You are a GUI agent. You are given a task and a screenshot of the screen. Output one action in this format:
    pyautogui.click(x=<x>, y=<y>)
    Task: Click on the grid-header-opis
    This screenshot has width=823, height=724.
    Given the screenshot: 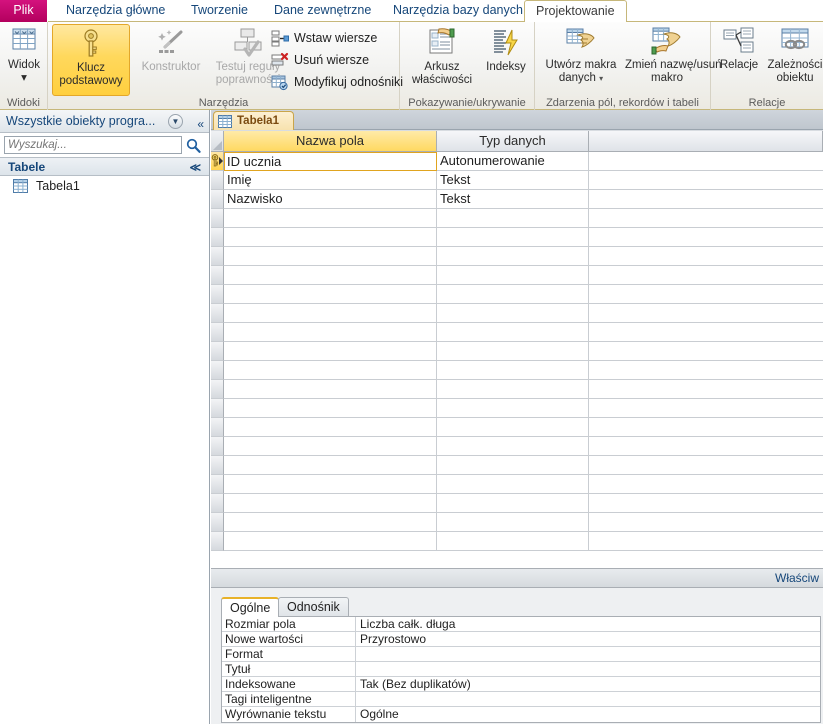 What is the action you would take?
    pyautogui.click(x=706, y=141)
    